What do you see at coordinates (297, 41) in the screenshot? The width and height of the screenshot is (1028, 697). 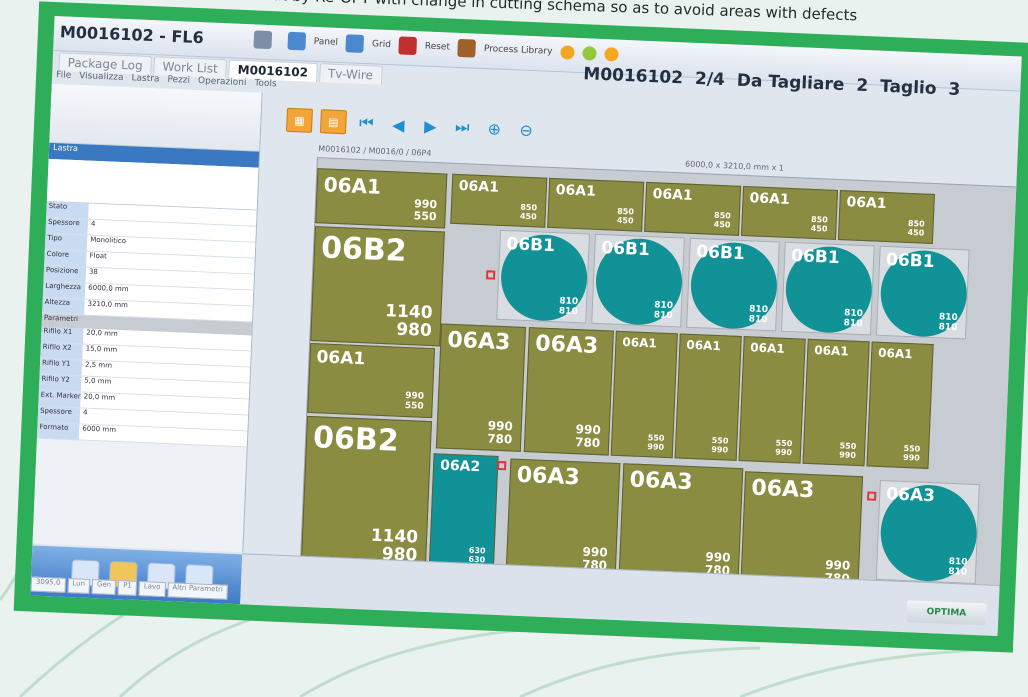 I see `layout-icon` at bounding box center [297, 41].